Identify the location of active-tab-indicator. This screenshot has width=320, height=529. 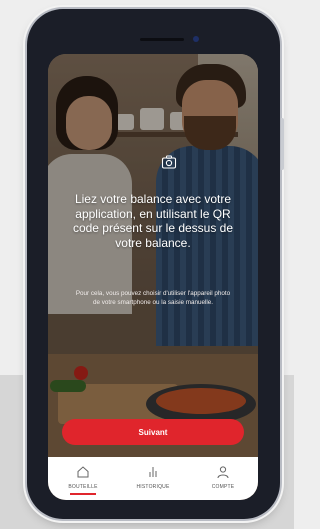
(83, 494).